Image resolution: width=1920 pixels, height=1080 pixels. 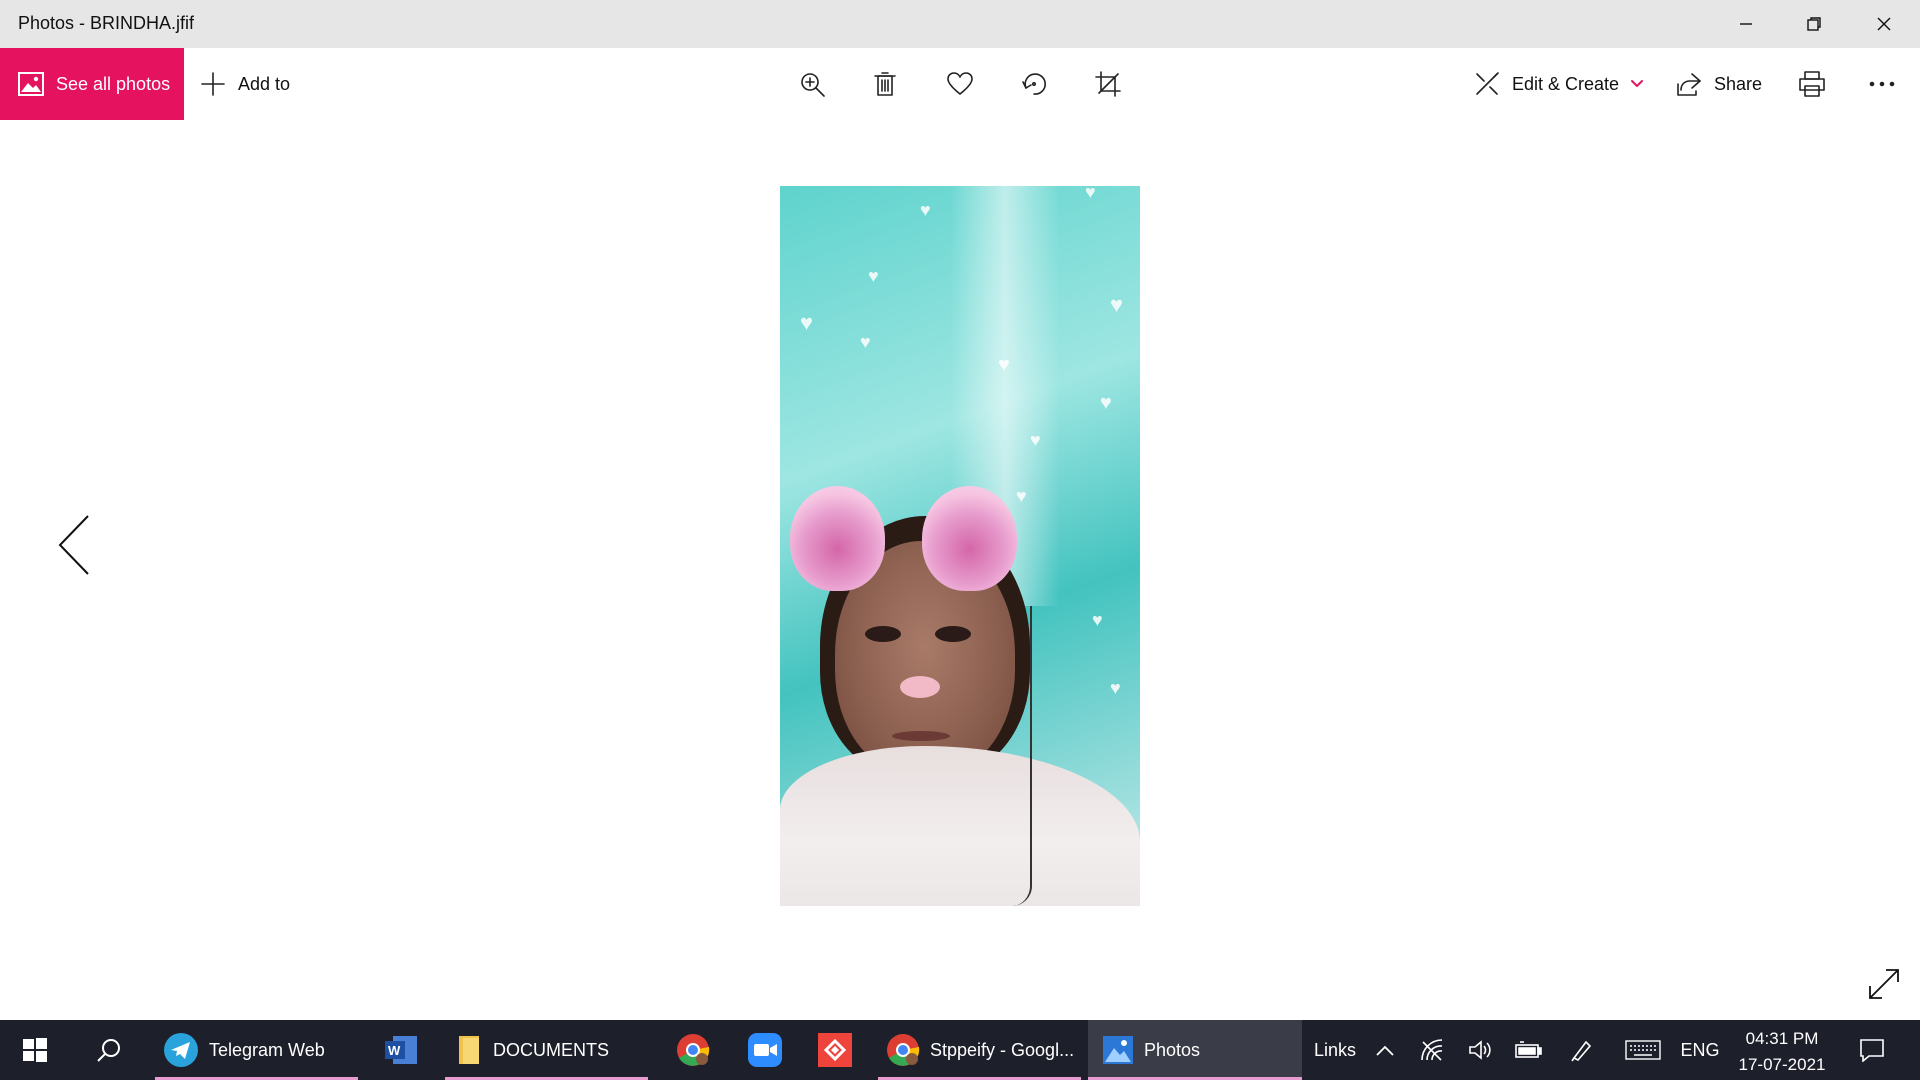 I want to click on taskbar-app-chrome, so click(x=693, y=1050).